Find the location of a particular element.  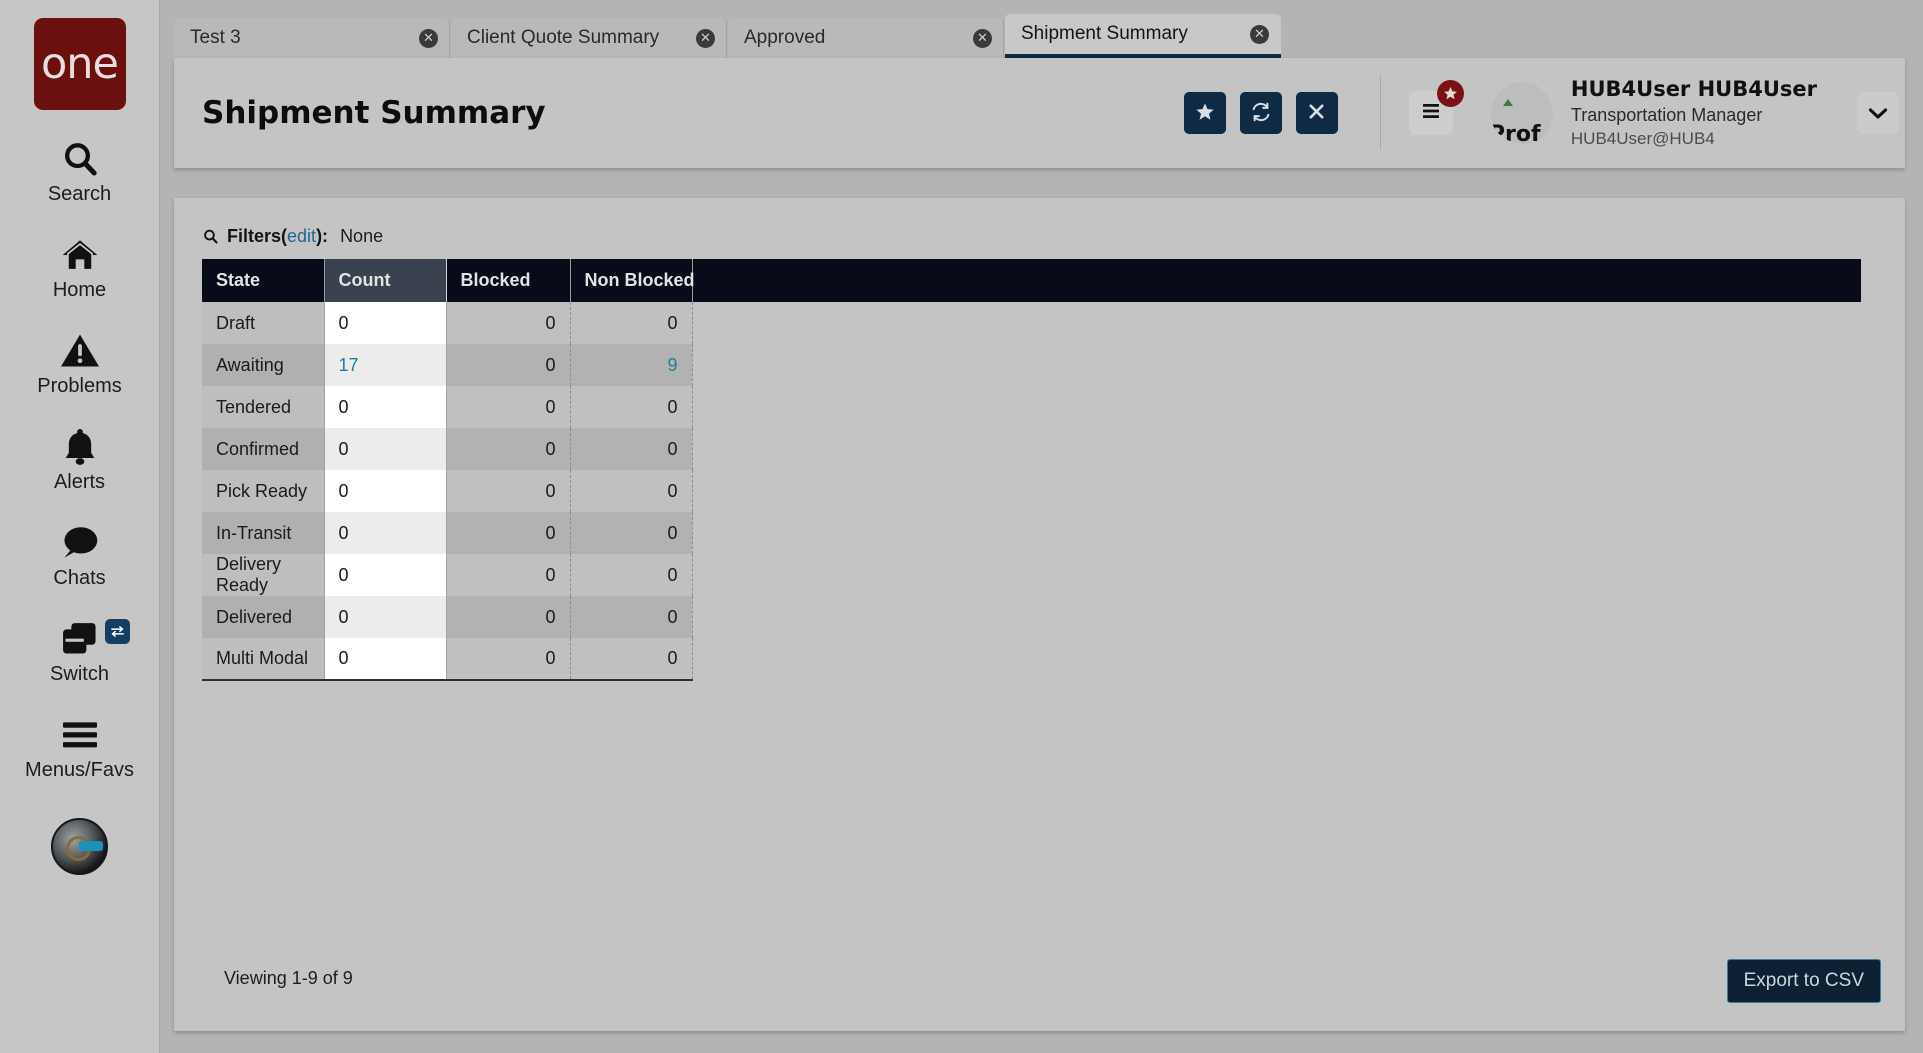

table-row: Awaiting 17 0 9 is located at coordinates (1031, 365).